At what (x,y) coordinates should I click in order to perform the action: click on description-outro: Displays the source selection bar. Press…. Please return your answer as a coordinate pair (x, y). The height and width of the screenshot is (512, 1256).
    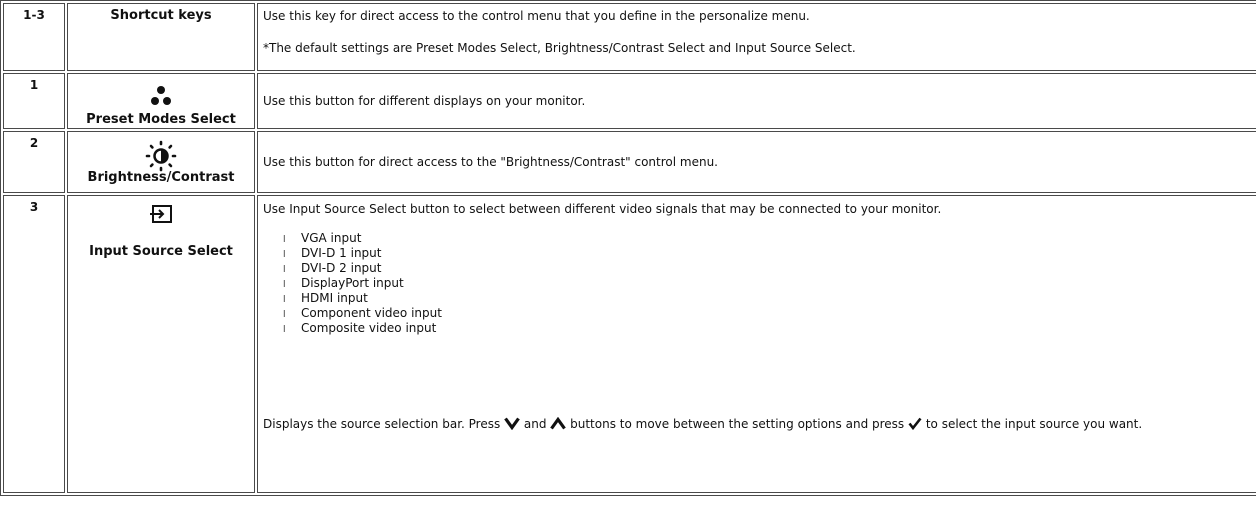
    Looking at the image, I should click on (703, 424).